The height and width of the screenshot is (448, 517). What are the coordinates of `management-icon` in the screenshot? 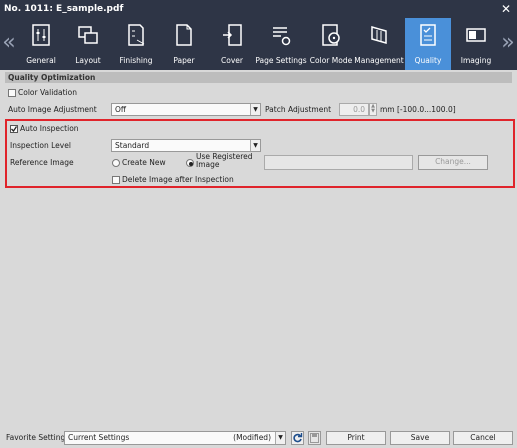 It's located at (379, 35).